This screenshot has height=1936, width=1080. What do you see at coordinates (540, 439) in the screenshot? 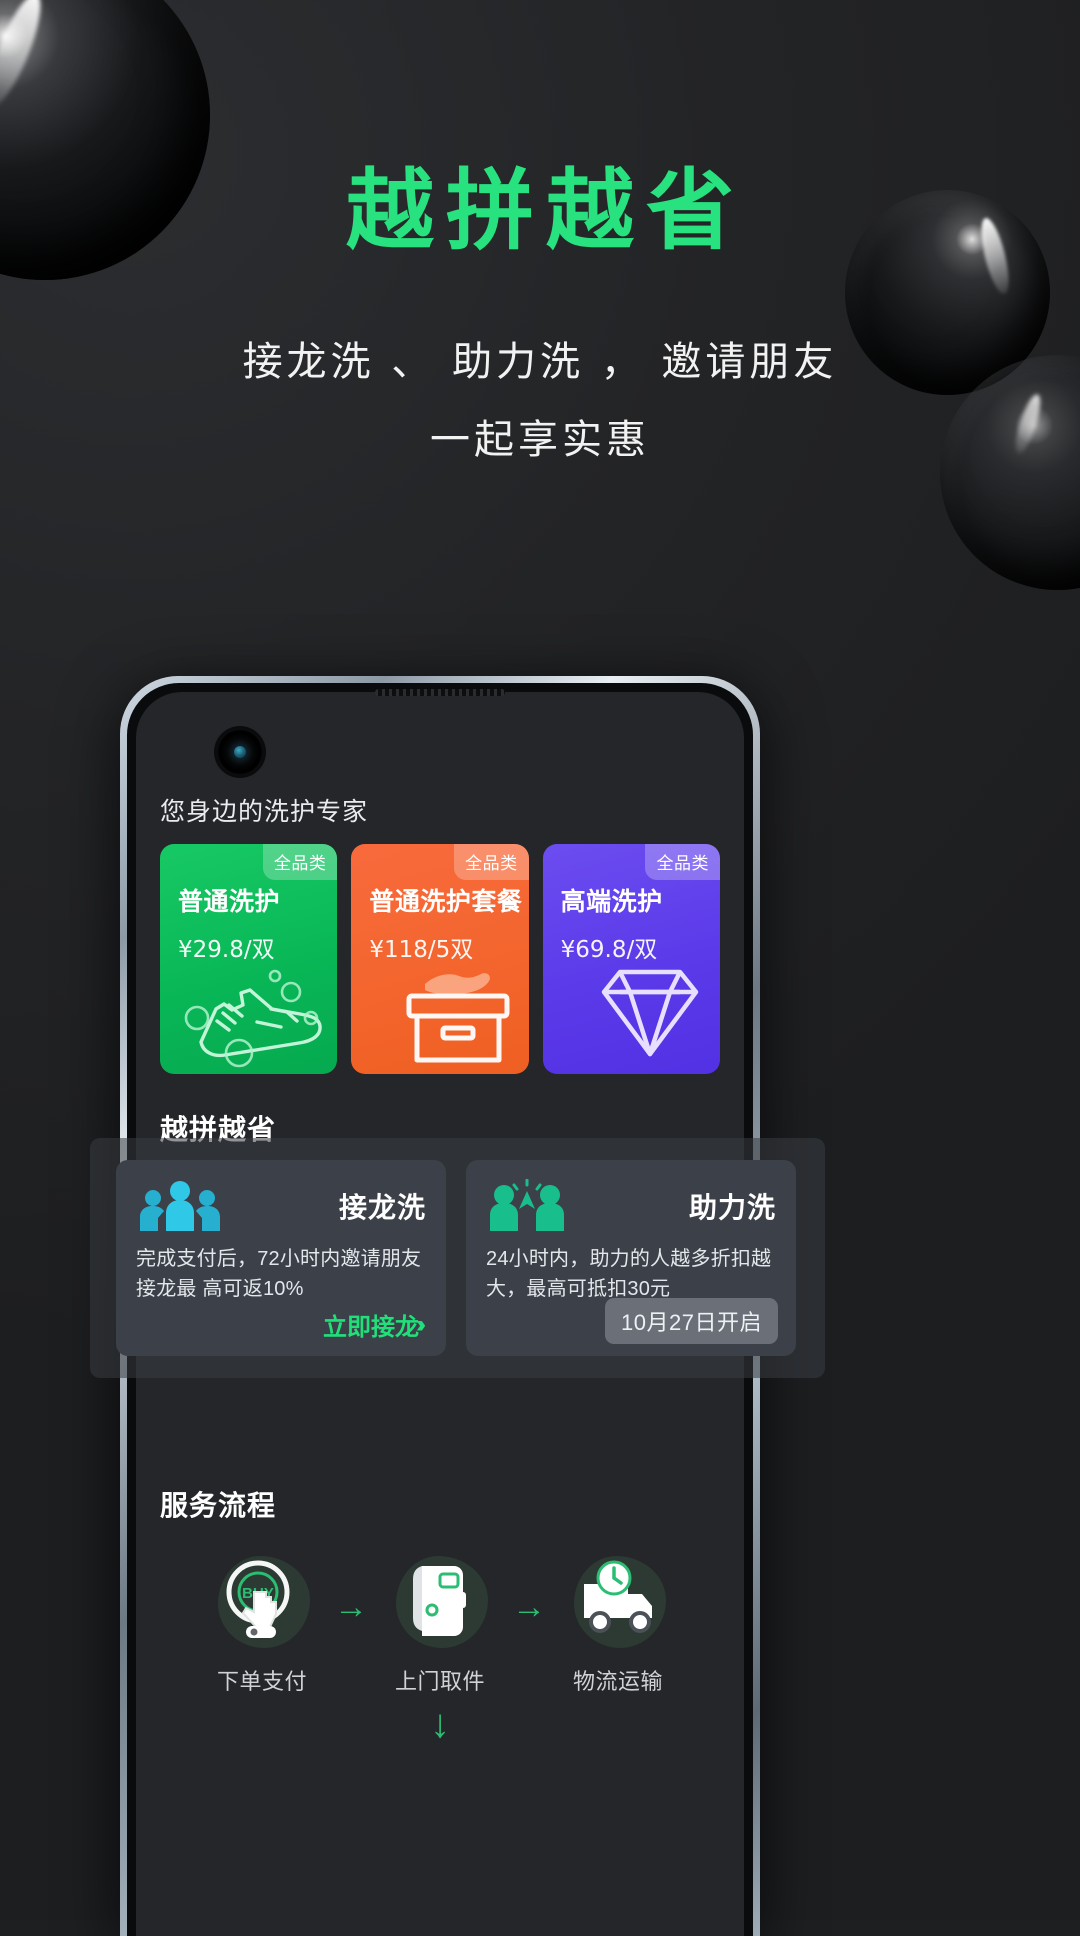
I see `hero-subtitle-line-2: 一起享实惠` at bounding box center [540, 439].